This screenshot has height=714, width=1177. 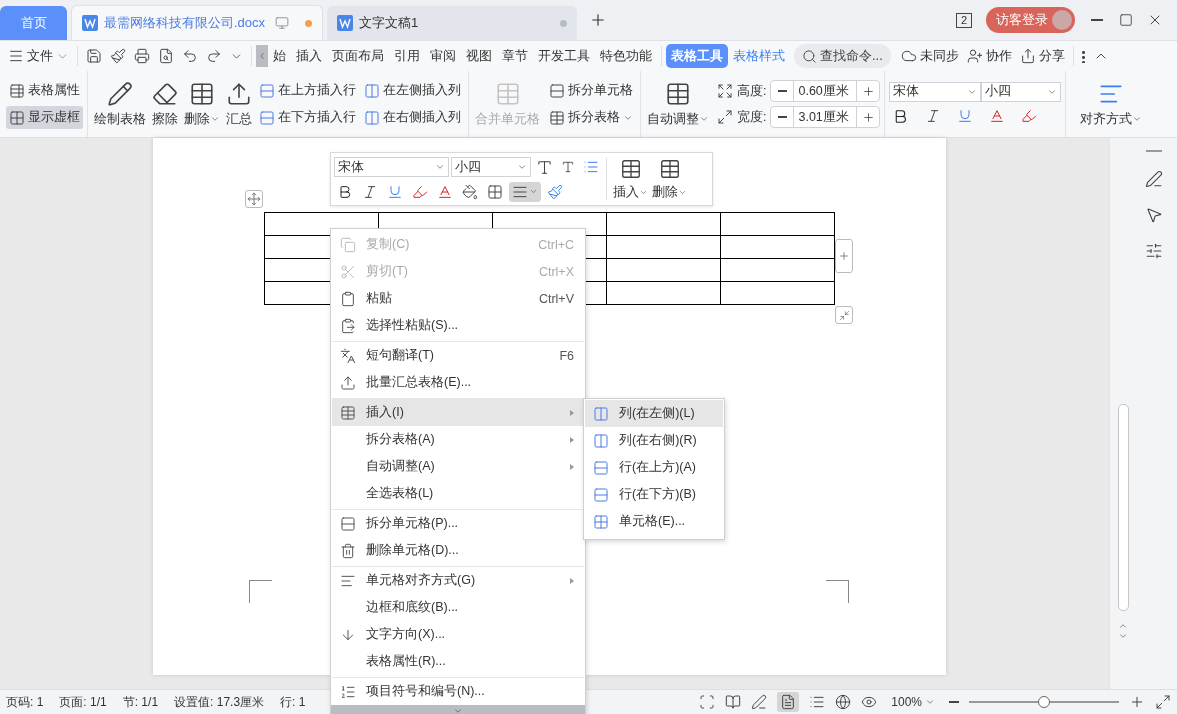 I want to click on menu-item: 列(在左侧)(L), so click(x=654, y=413).